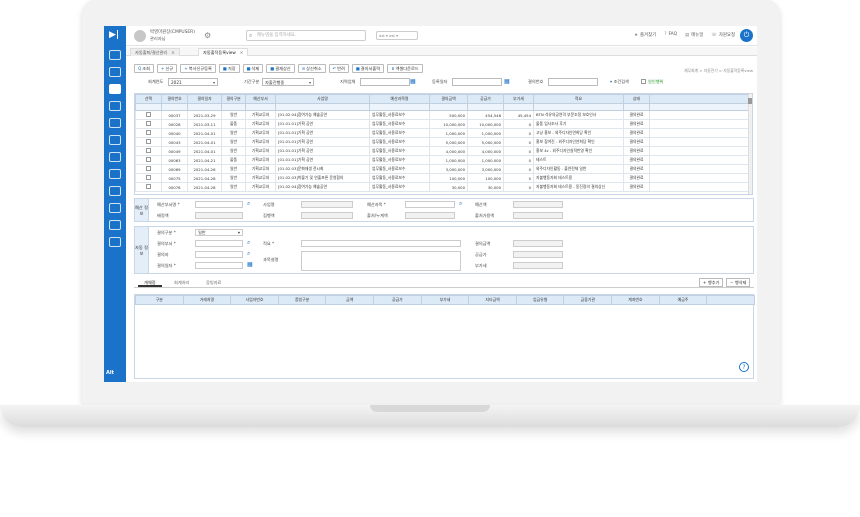 The width and height of the screenshot is (860, 517). I want to click on favorites-link: ★ 즐겨찾기, so click(645, 35).